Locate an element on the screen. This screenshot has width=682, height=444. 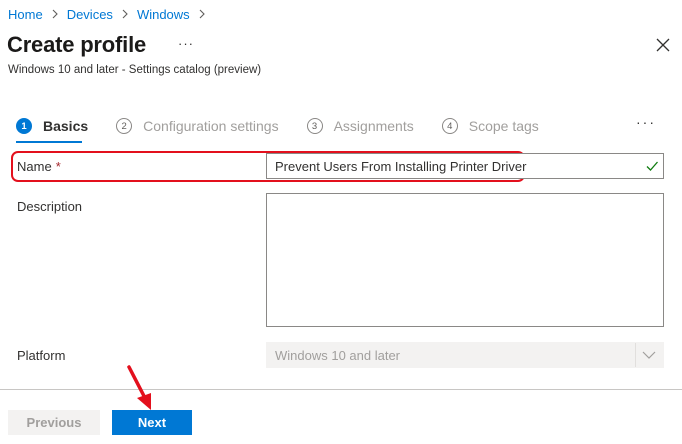
name-input is located at coordinates (465, 166).